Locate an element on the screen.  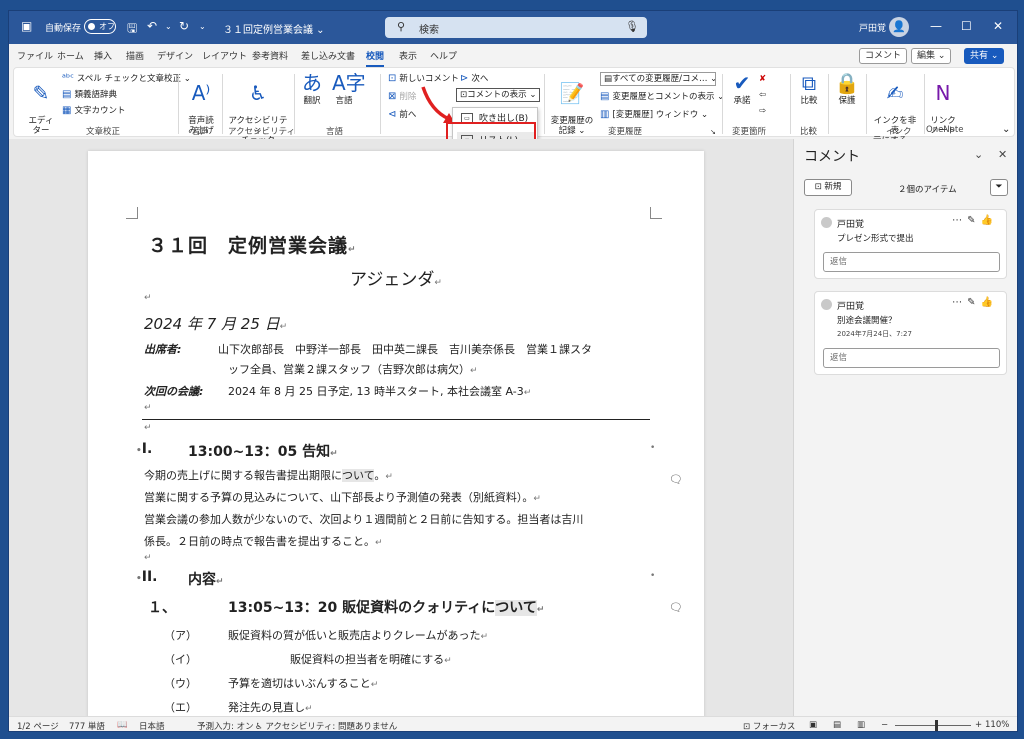
show-comments-button: ⊡コメントの表示 ⌄ is located at coordinates (498, 95).